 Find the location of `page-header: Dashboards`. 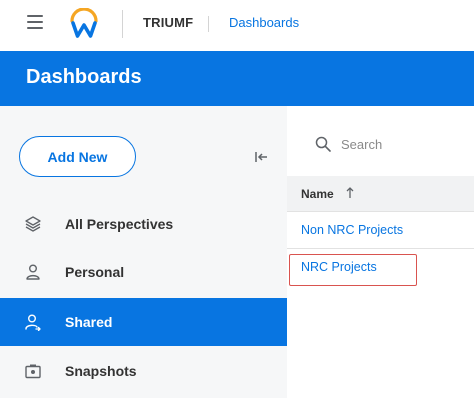

page-header: Dashboards is located at coordinates (237, 78).